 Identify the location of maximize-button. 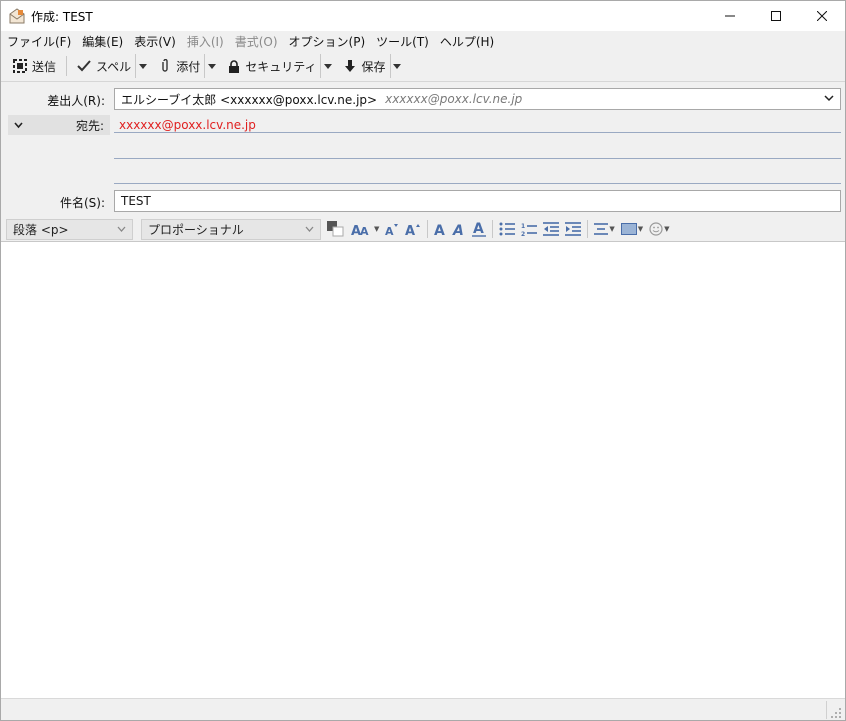
(776, 16).